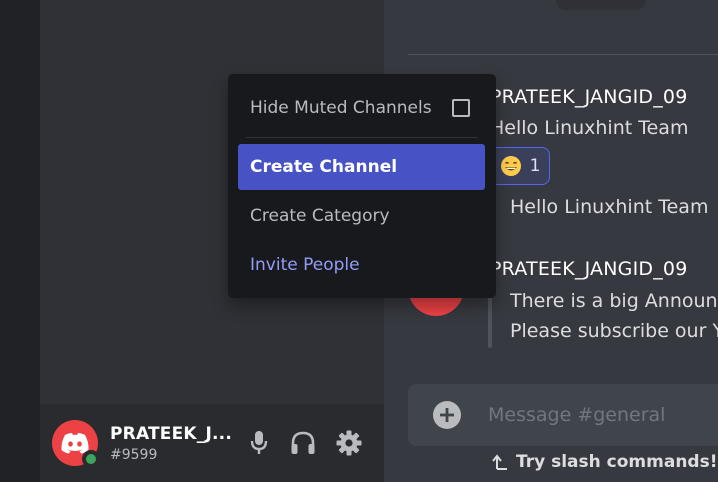 The height and width of the screenshot is (482, 718). Describe the element at coordinates (563, 54) in the screenshot. I see `message-divider` at that location.